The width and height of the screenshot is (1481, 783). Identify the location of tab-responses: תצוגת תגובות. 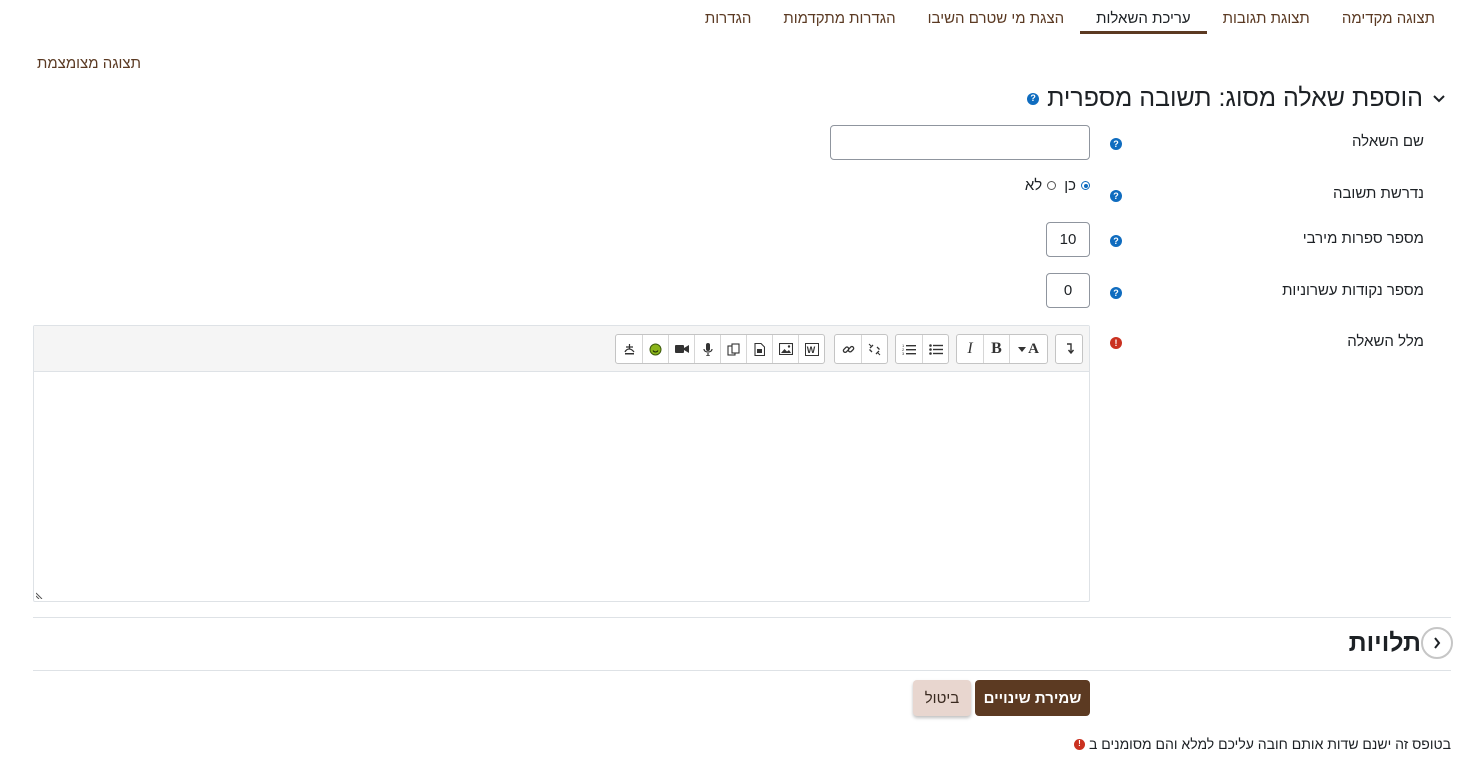
(1266, 18).